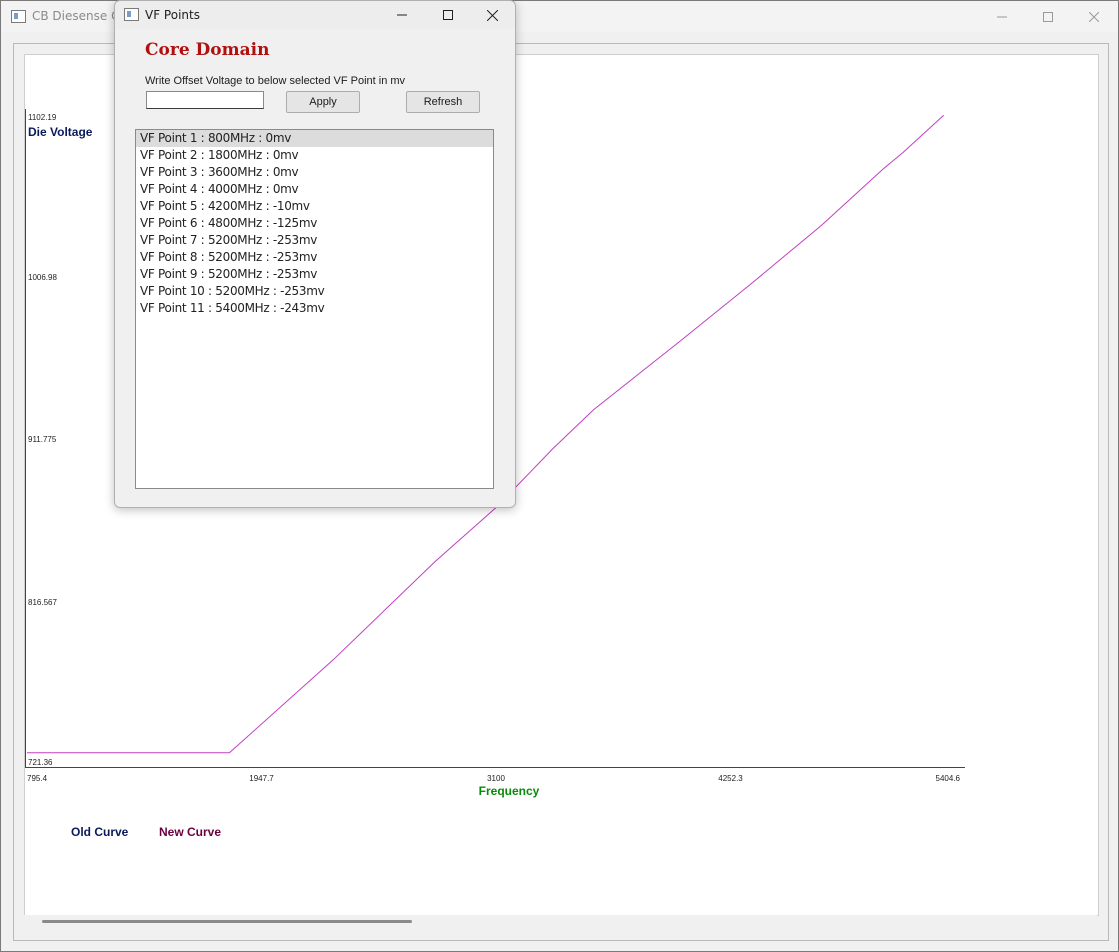  I want to click on scrollbar-thumb, so click(227, 921).